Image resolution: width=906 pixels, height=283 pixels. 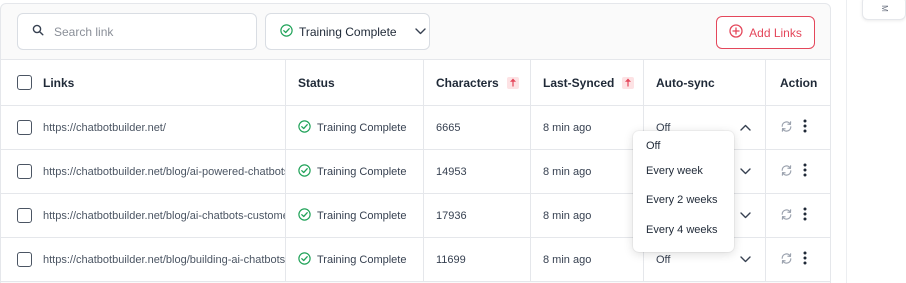 I want to click on link-cell: https://chatbotbuilder.net/, so click(x=143, y=127).